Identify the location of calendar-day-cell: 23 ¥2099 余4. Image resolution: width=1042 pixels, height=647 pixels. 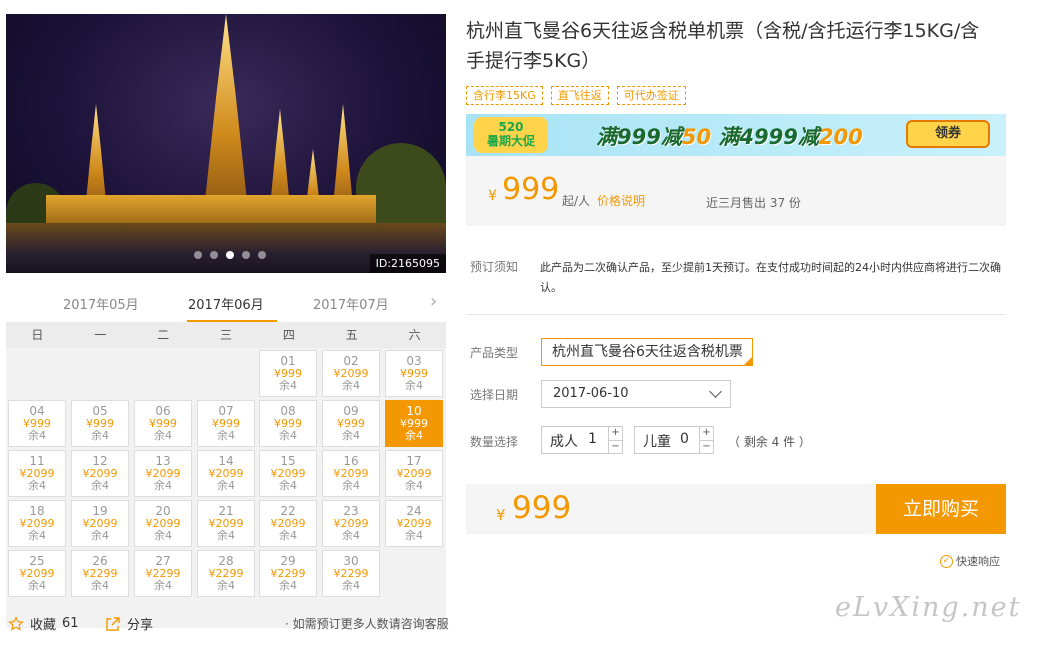
(351, 523).